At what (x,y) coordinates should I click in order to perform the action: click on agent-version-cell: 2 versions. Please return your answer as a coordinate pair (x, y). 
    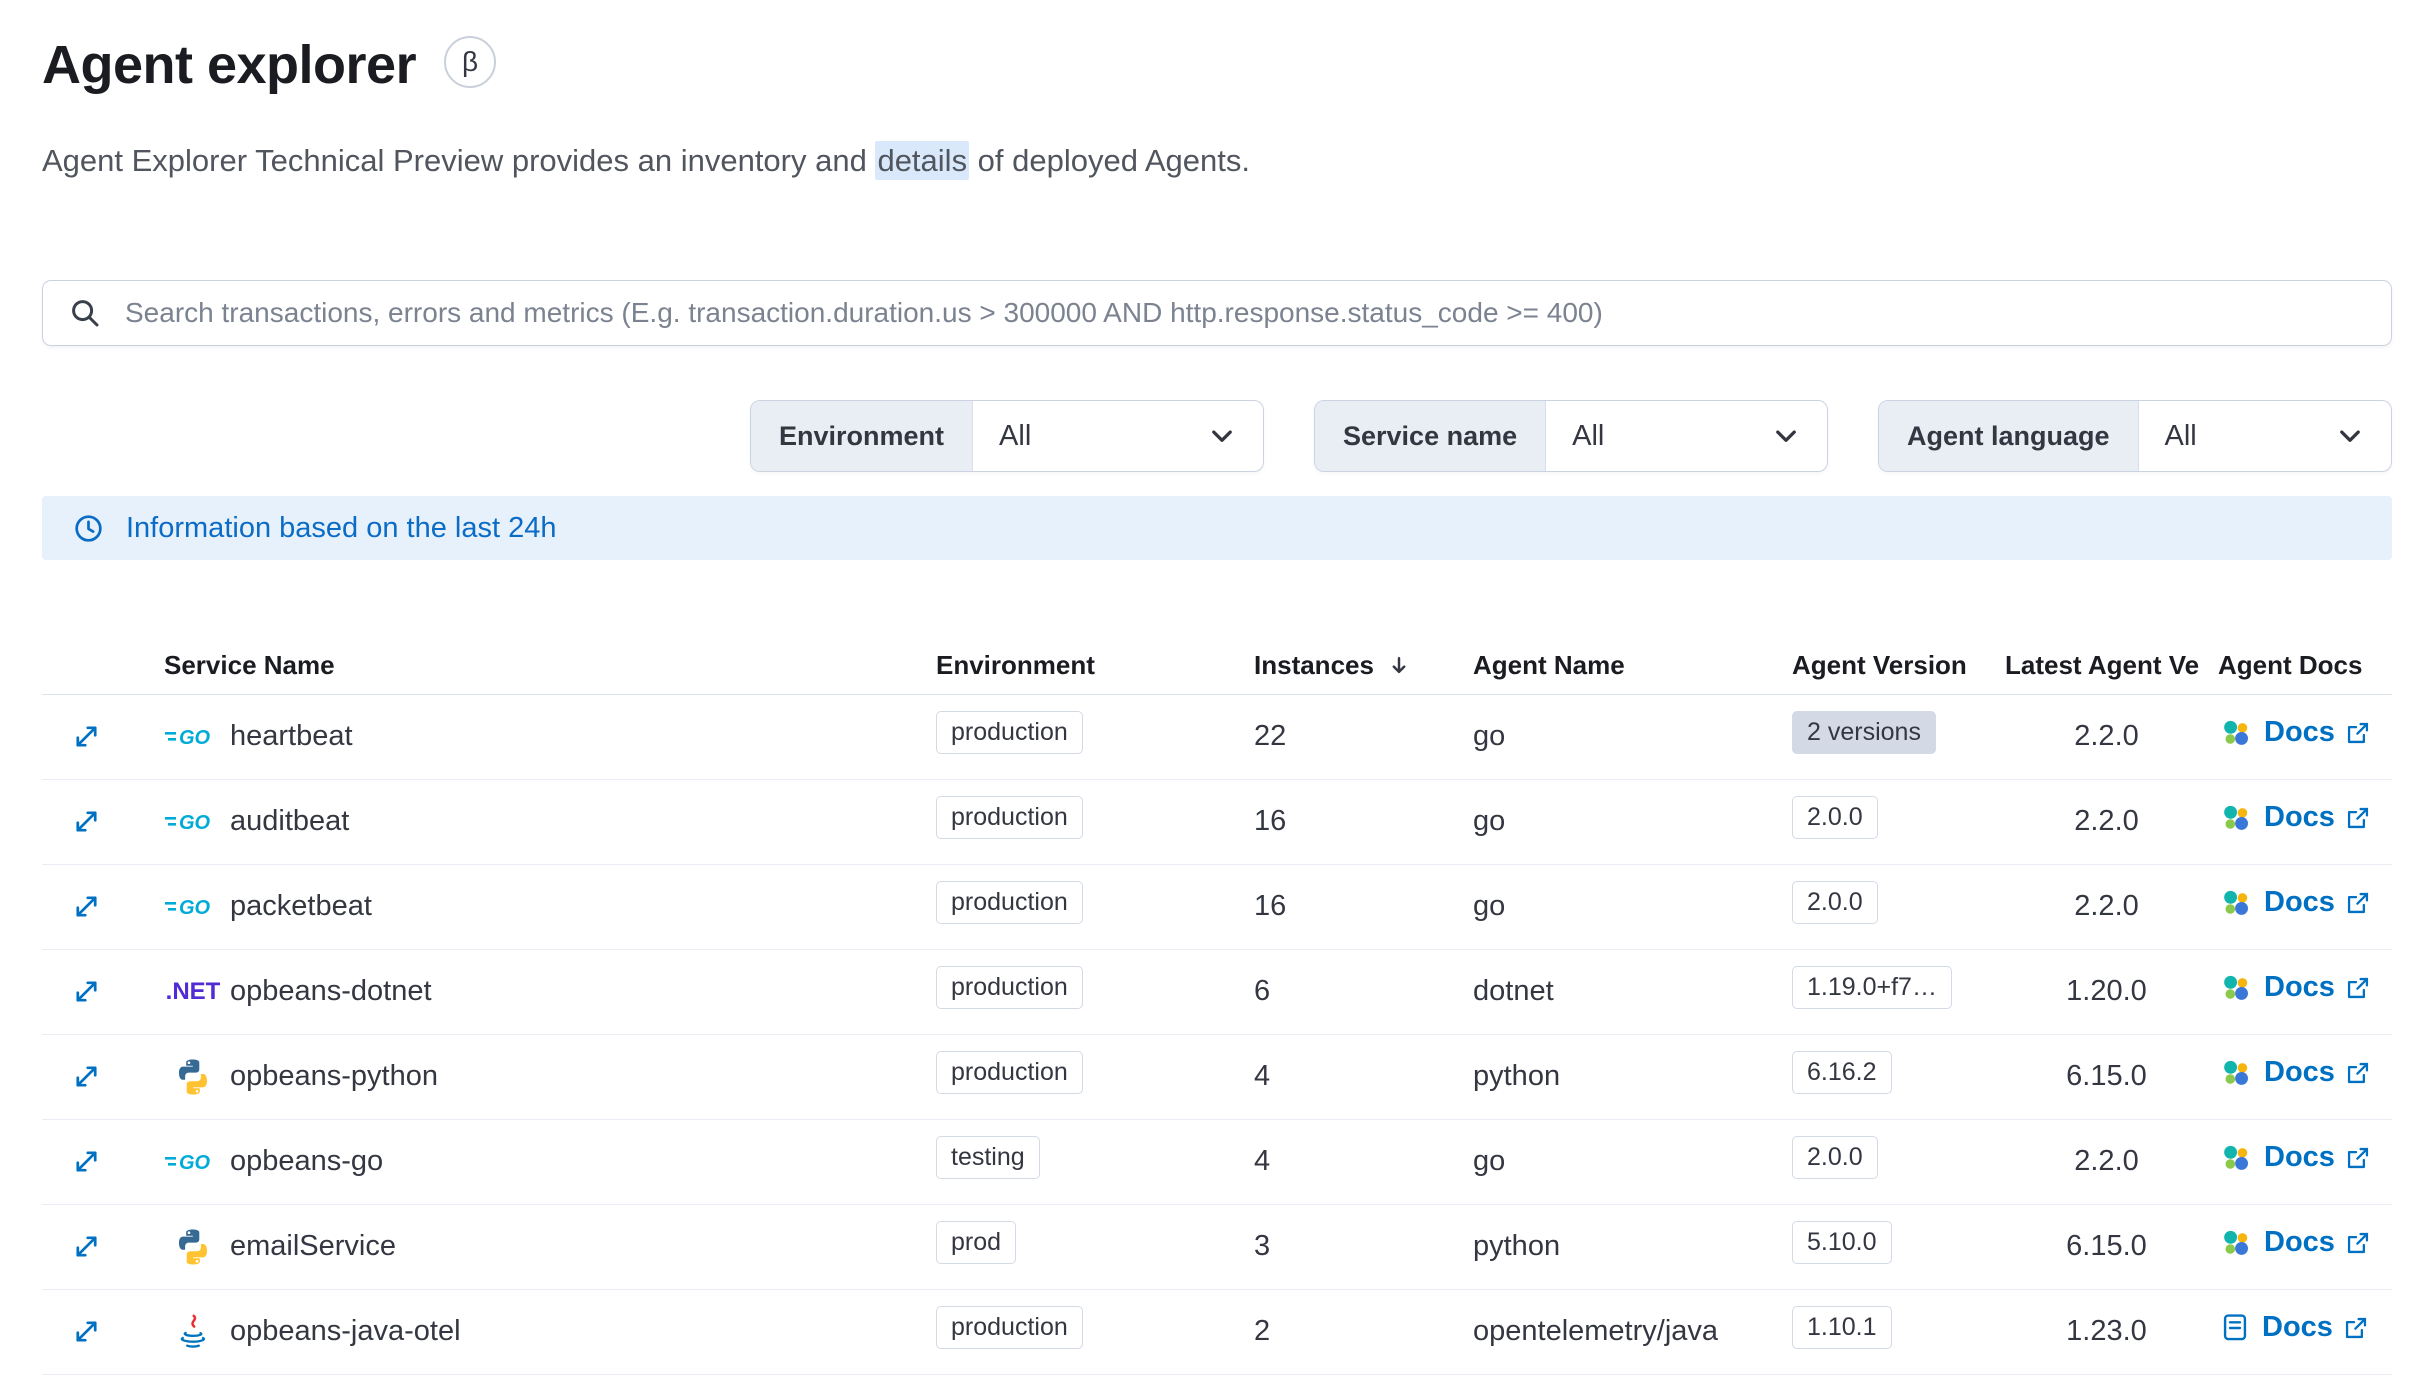
    Looking at the image, I should click on (1898, 737).